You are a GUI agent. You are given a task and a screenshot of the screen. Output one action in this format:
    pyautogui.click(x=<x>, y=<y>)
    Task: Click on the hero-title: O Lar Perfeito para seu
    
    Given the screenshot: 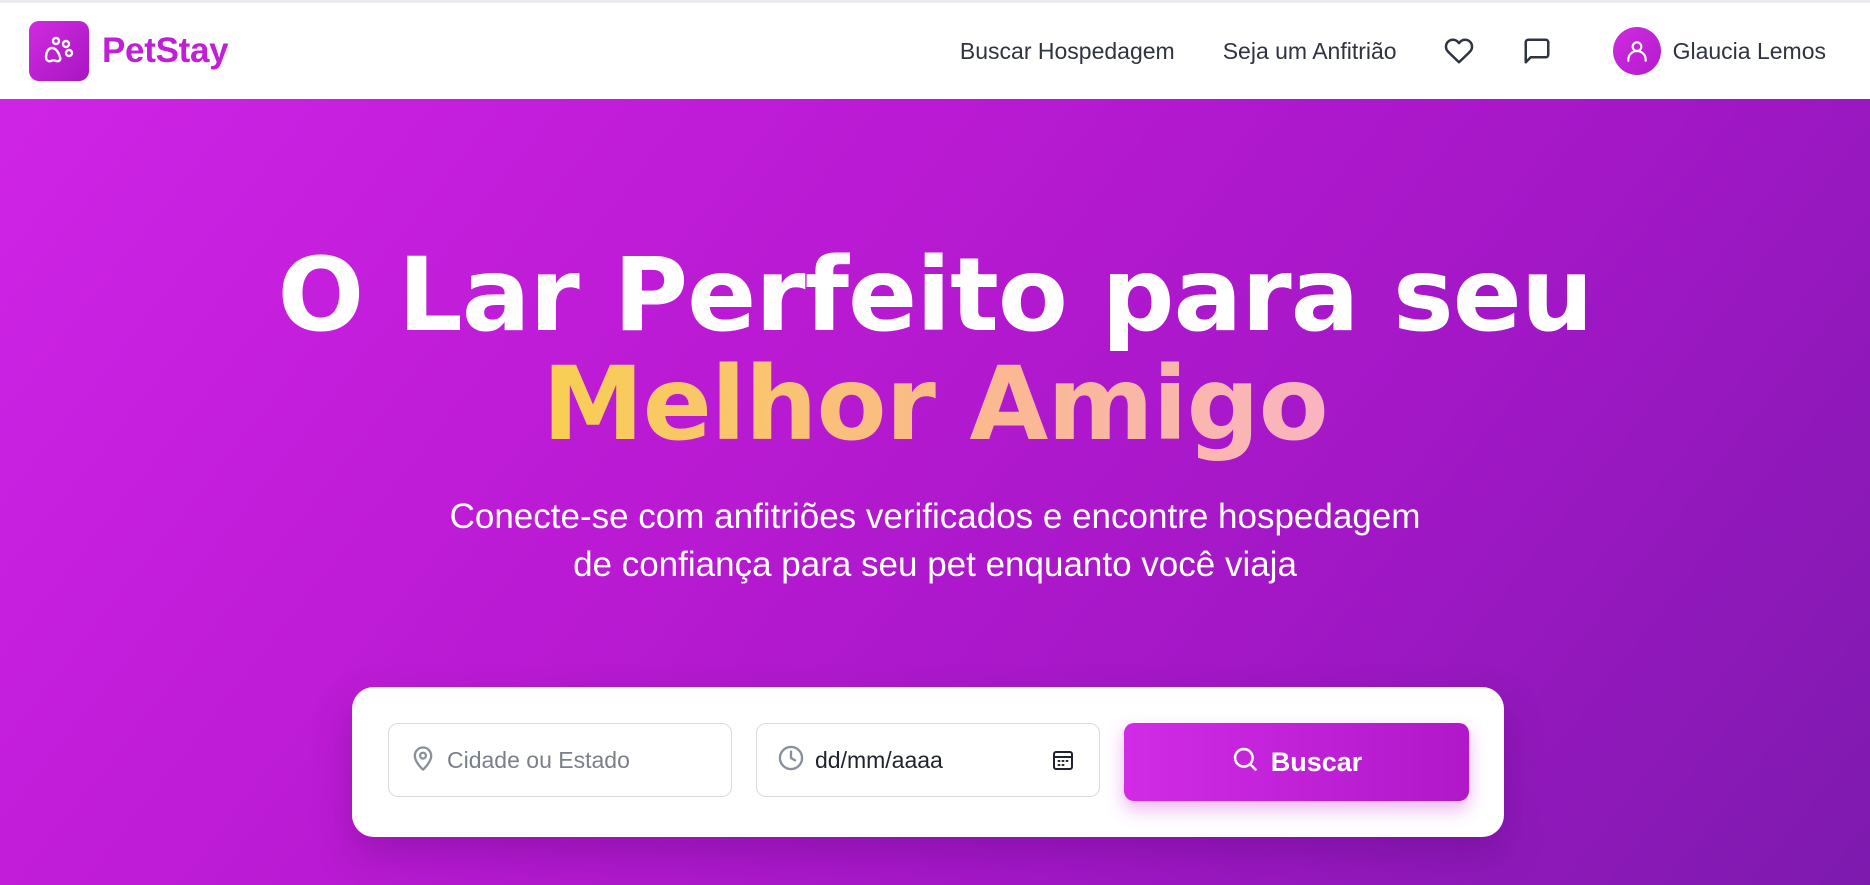 What is the action you would take?
    pyautogui.click(x=935, y=295)
    